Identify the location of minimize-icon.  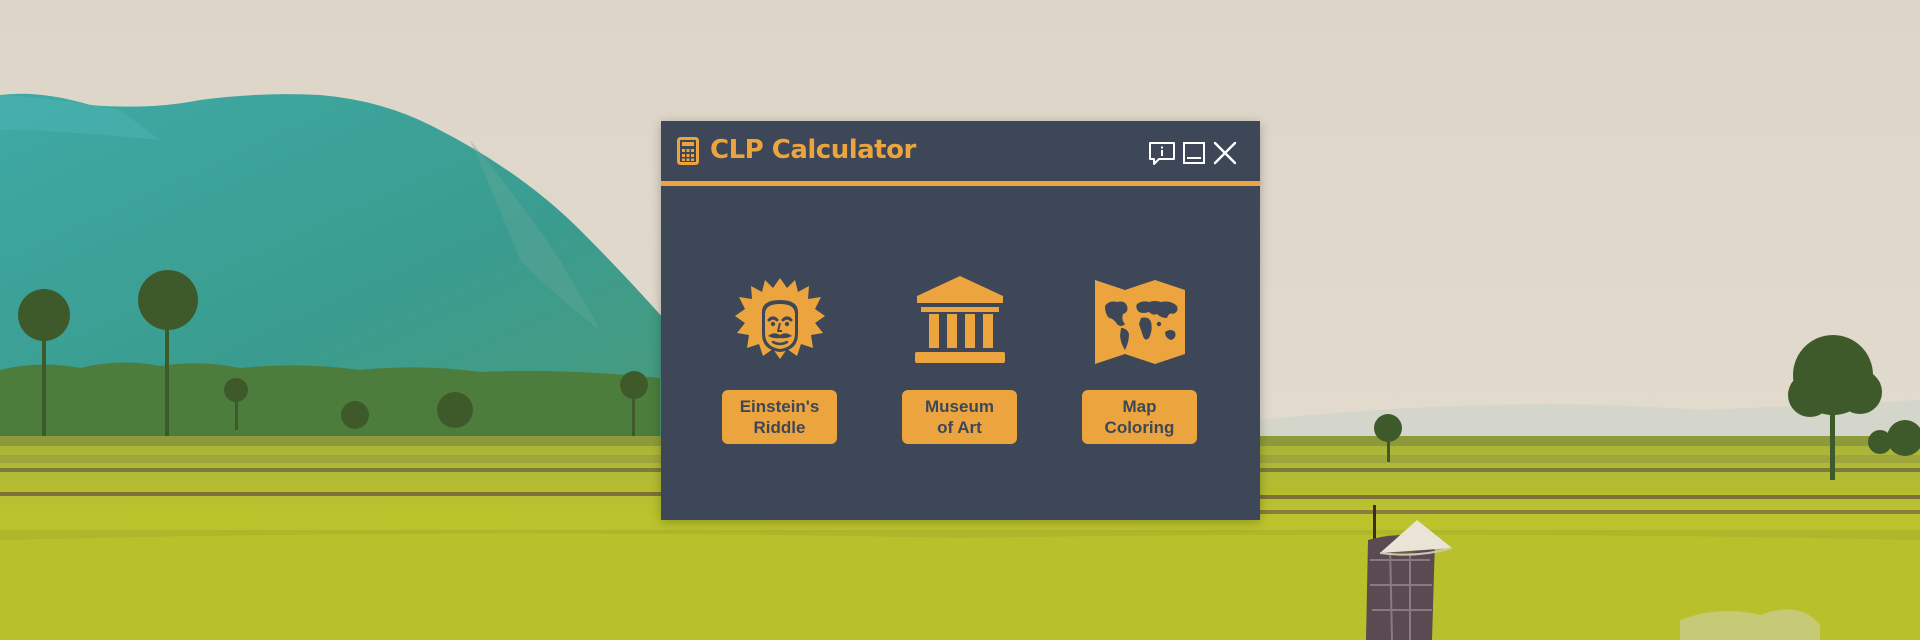
(1194, 153).